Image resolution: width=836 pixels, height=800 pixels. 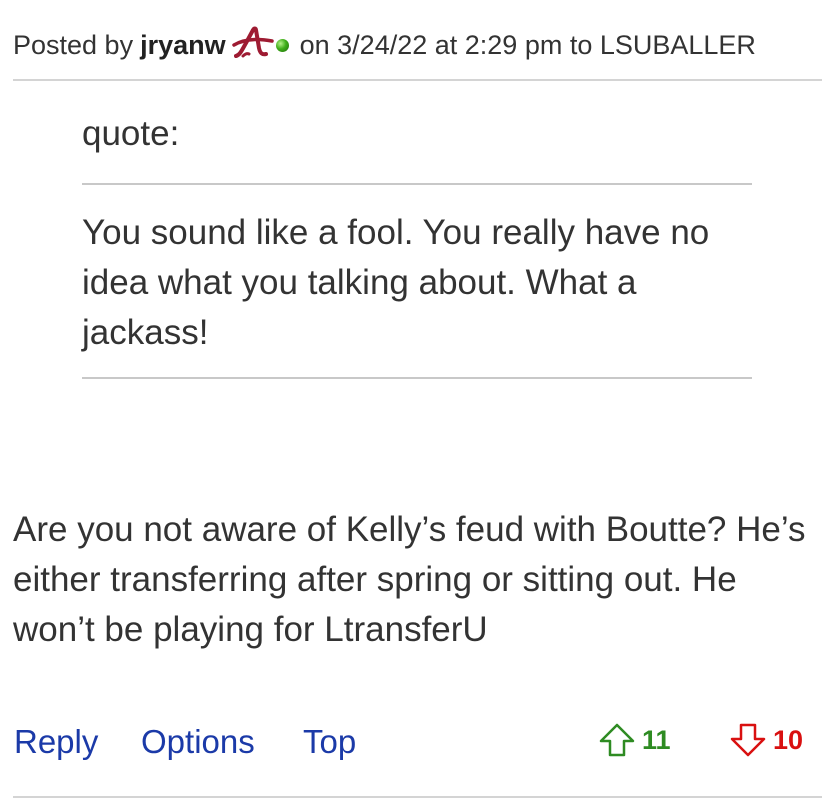 I want to click on upvote-button: 11, so click(x=634, y=740).